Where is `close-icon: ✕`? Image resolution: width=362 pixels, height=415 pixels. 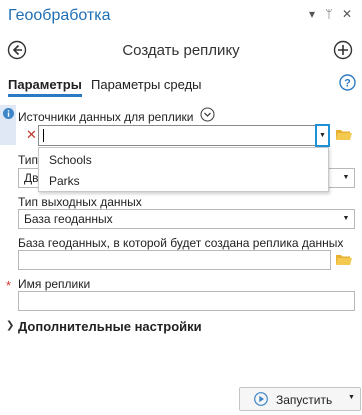 close-icon: ✕ is located at coordinates (347, 14).